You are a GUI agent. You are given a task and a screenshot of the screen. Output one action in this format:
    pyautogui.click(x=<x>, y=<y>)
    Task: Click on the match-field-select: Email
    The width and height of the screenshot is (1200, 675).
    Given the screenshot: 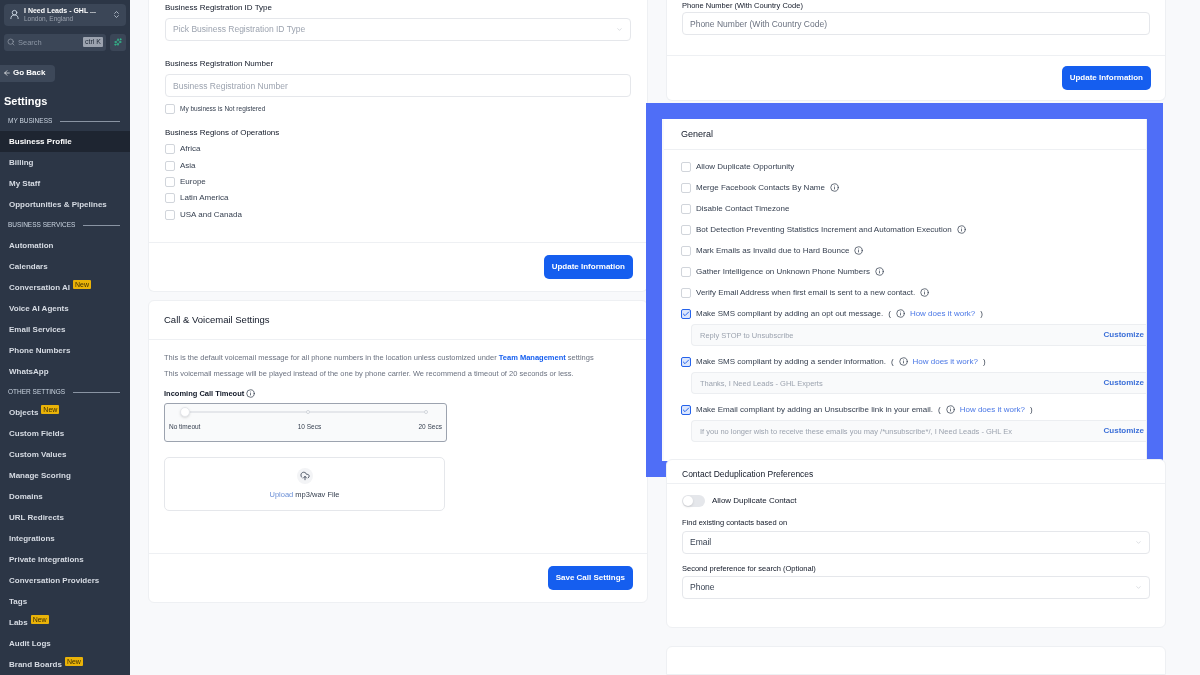 What is the action you would take?
    pyautogui.click(x=916, y=542)
    